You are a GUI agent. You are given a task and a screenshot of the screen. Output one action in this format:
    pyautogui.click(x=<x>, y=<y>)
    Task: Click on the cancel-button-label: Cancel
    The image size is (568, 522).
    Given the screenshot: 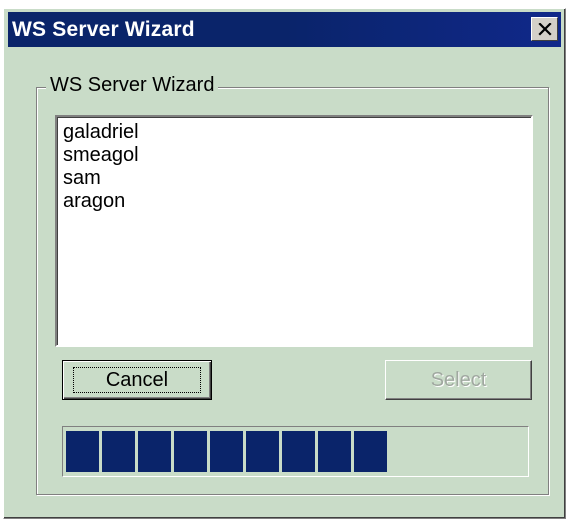 What is the action you would take?
    pyautogui.click(x=137, y=380)
    